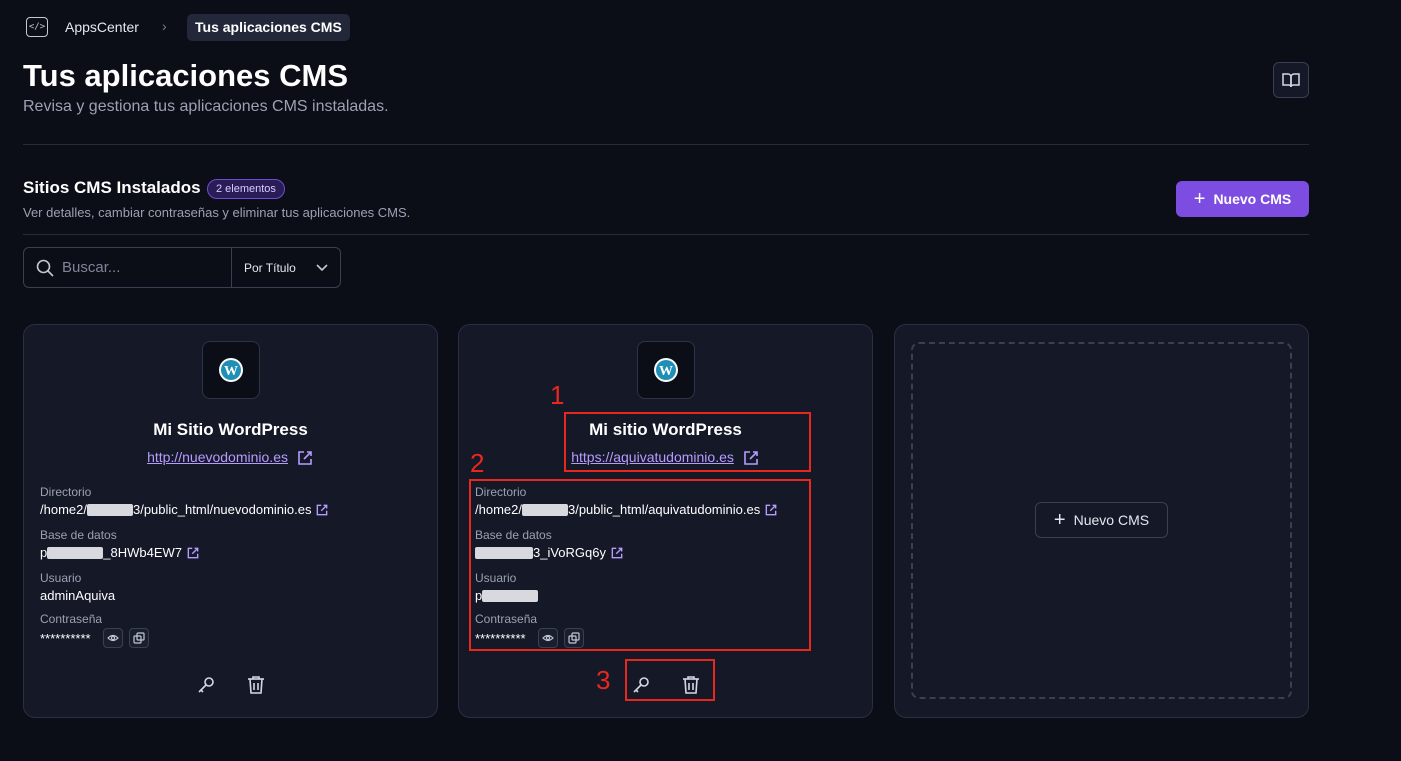  What do you see at coordinates (78, 535) in the screenshot?
I see `database-label: Base de datos` at bounding box center [78, 535].